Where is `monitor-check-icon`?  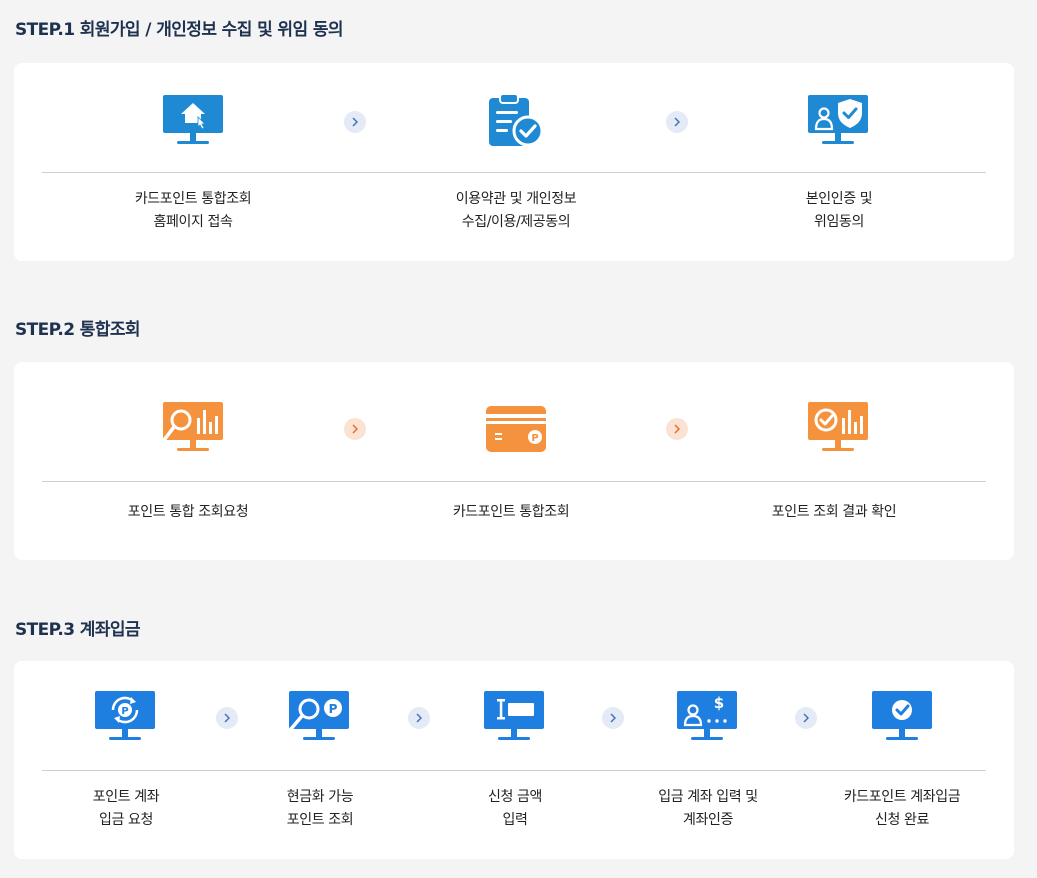
monitor-check-icon is located at coordinates (902, 718).